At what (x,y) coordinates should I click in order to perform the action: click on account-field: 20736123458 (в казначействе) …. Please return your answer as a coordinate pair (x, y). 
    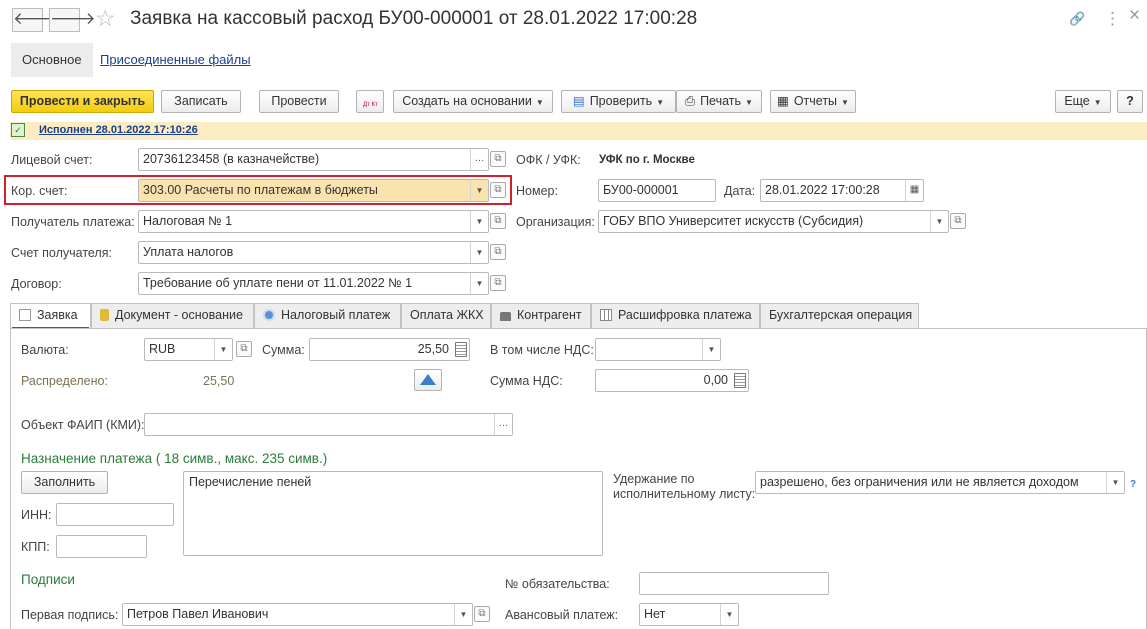
    Looking at the image, I should click on (313, 159).